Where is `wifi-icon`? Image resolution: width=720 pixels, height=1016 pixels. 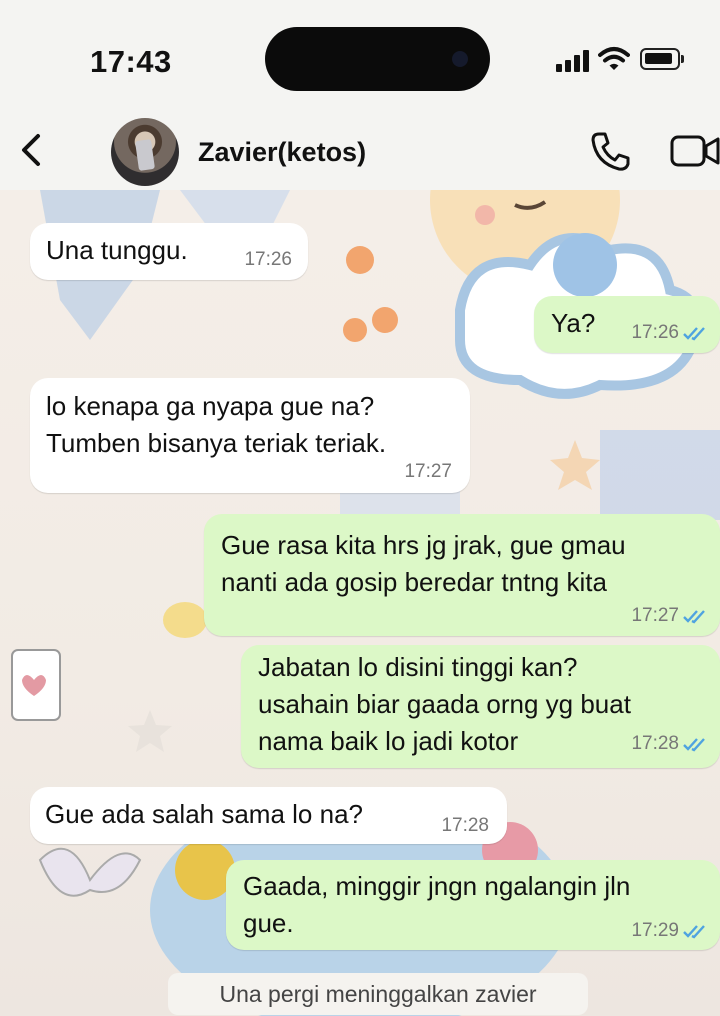
wifi-icon is located at coordinates (614, 58).